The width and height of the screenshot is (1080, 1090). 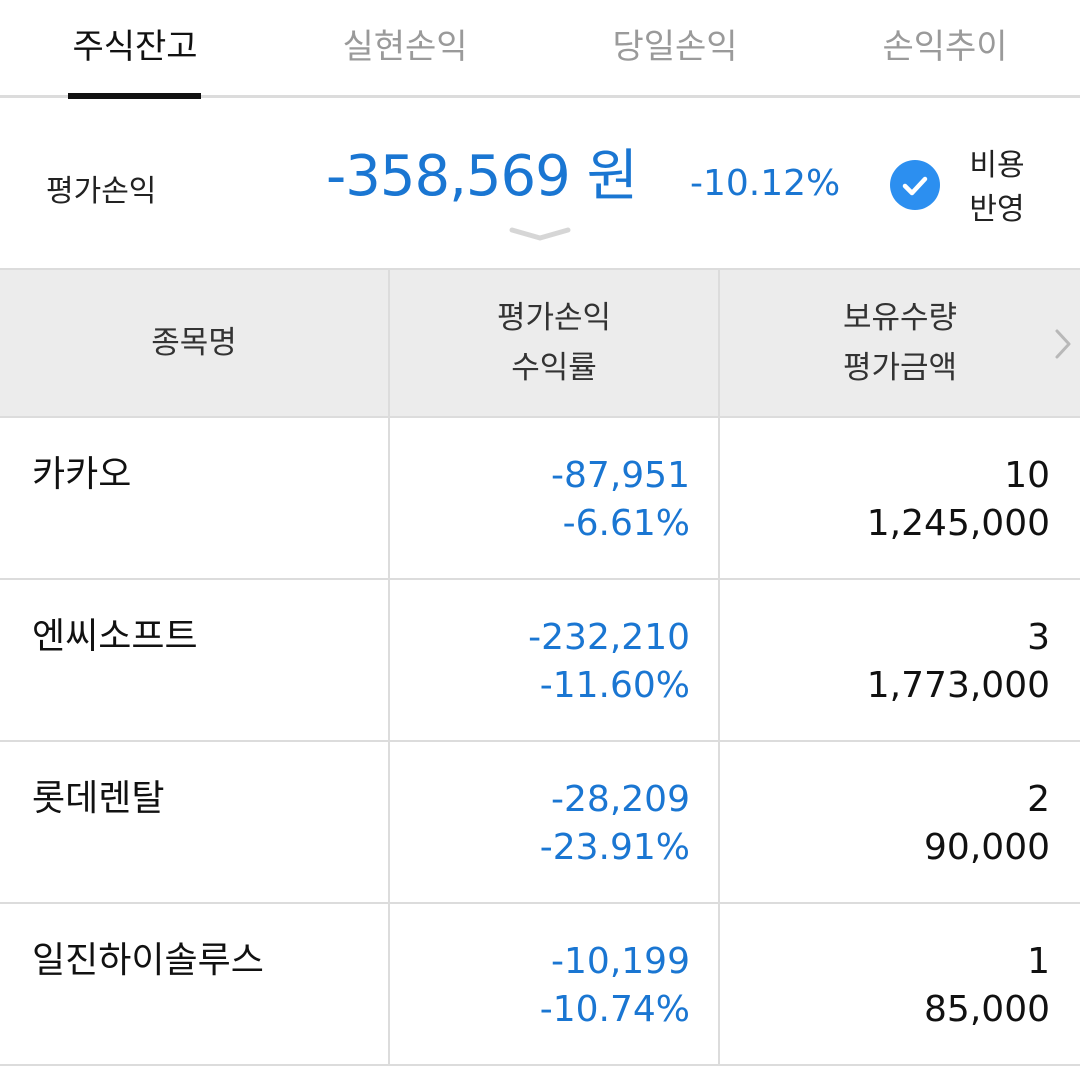 What do you see at coordinates (1038, 799) in the screenshot?
I see `holding-quantity: 2` at bounding box center [1038, 799].